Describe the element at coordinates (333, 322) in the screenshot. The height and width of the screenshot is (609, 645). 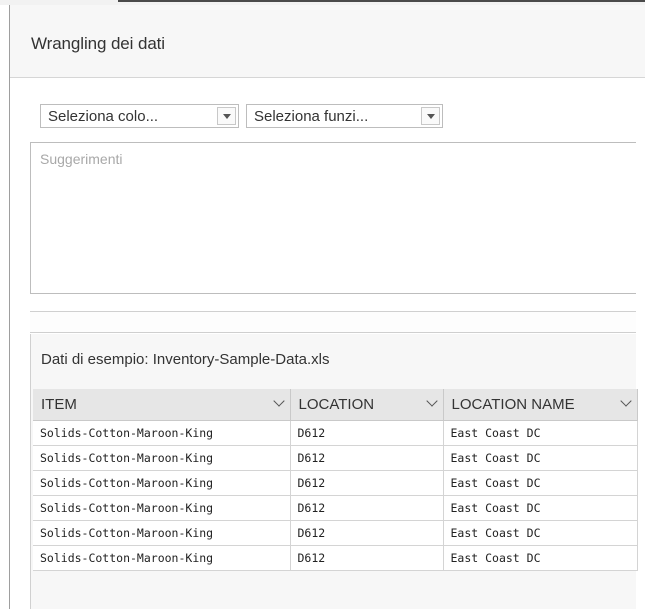
I see `section-divider` at that location.